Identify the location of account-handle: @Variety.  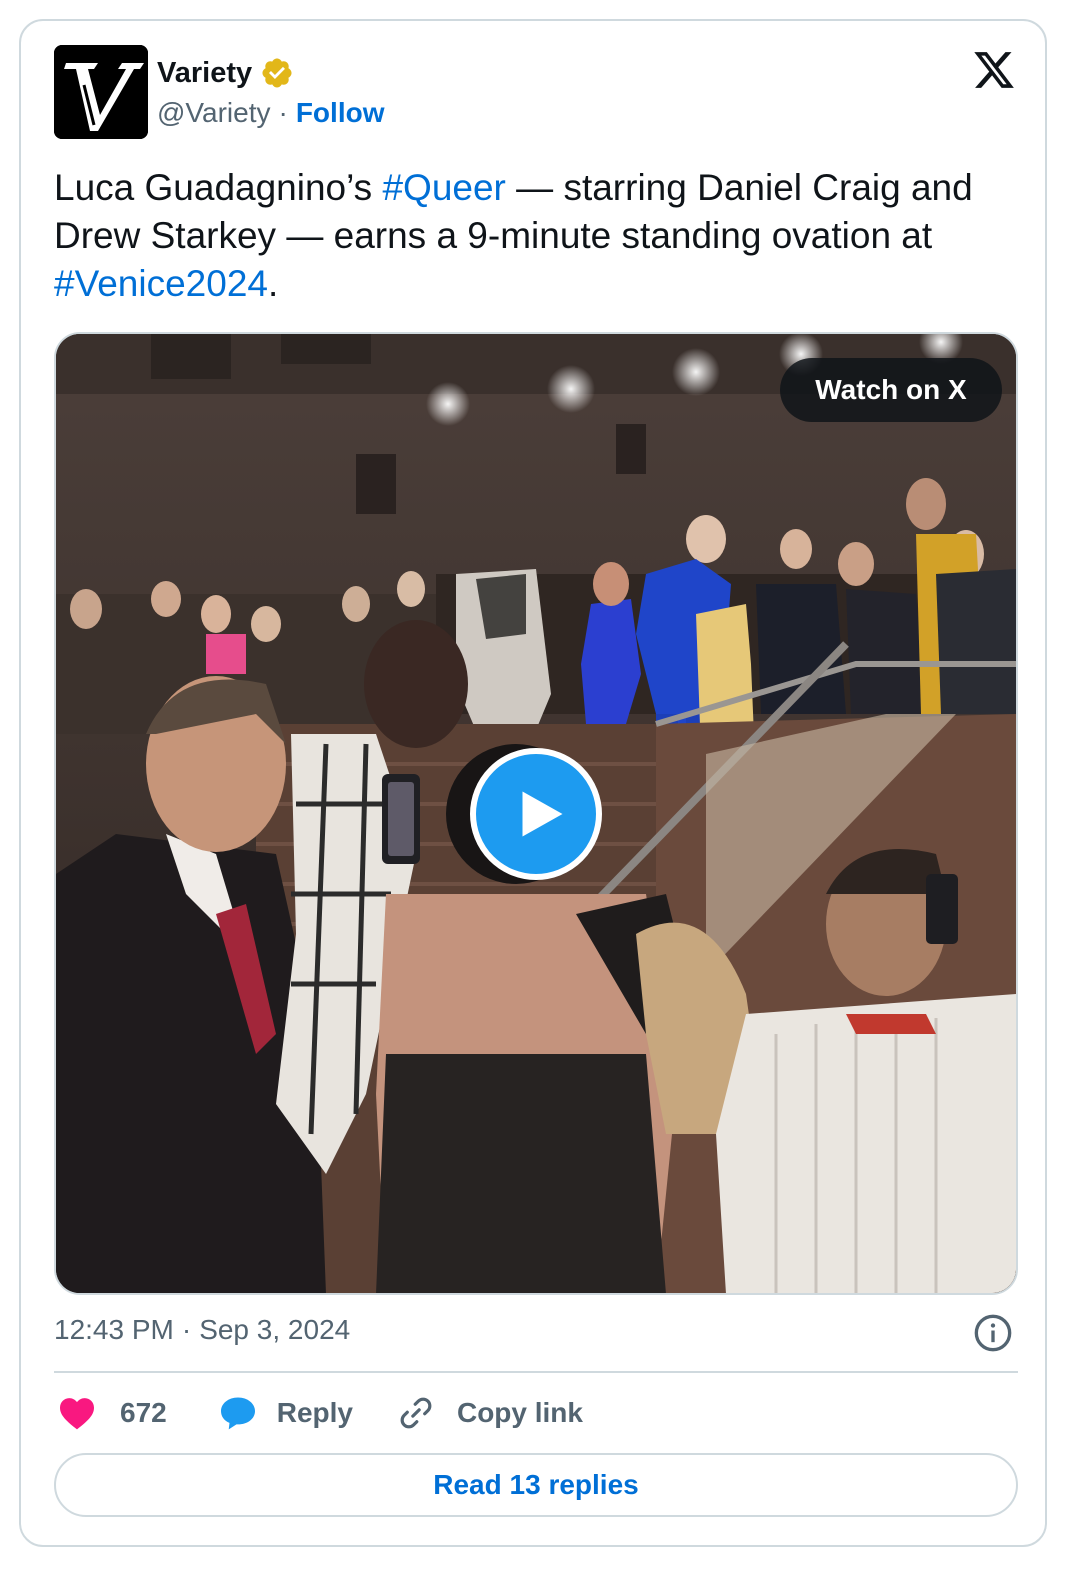
(214, 113).